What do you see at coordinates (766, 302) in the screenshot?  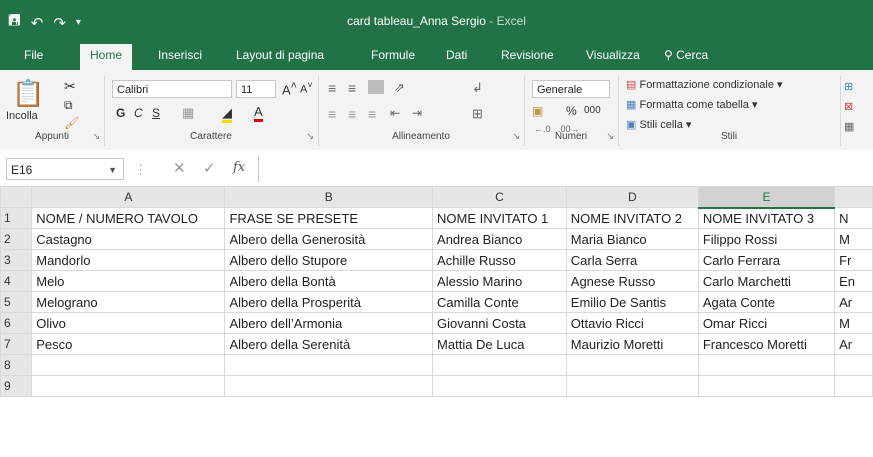 I see `cell: Agata Conte` at bounding box center [766, 302].